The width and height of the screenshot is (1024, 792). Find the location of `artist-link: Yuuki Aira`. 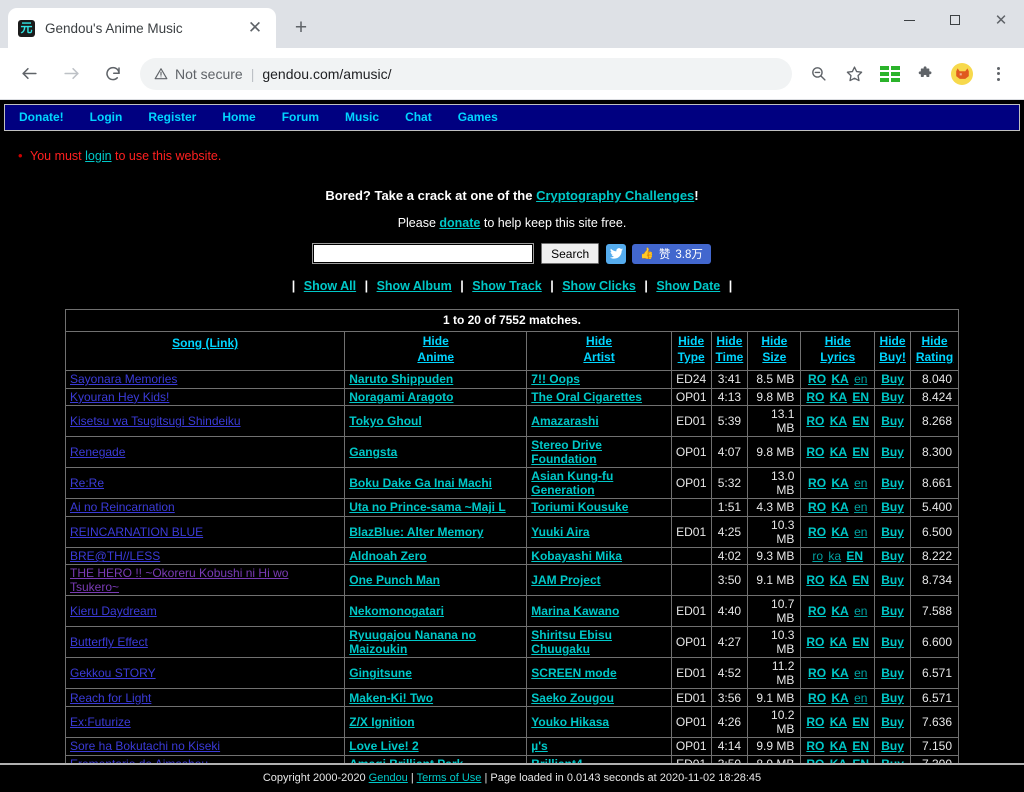

artist-link: Yuuki Aira is located at coordinates (560, 532).